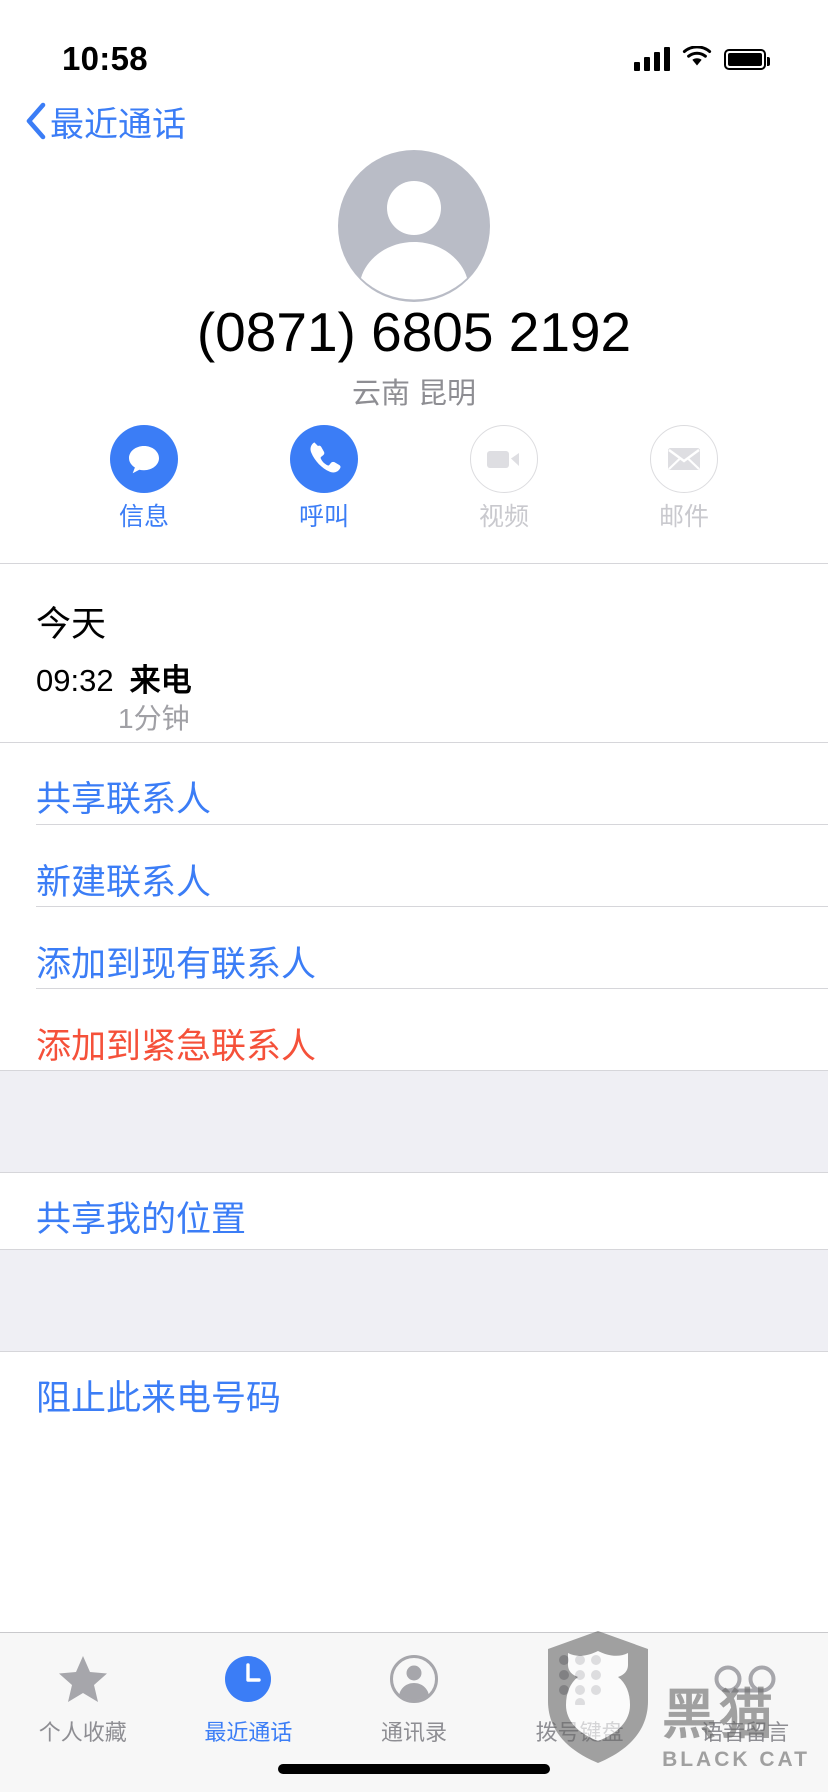 The height and width of the screenshot is (1792, 828). I want to click on status-bar-clock: 10:58, so click(105, 58).